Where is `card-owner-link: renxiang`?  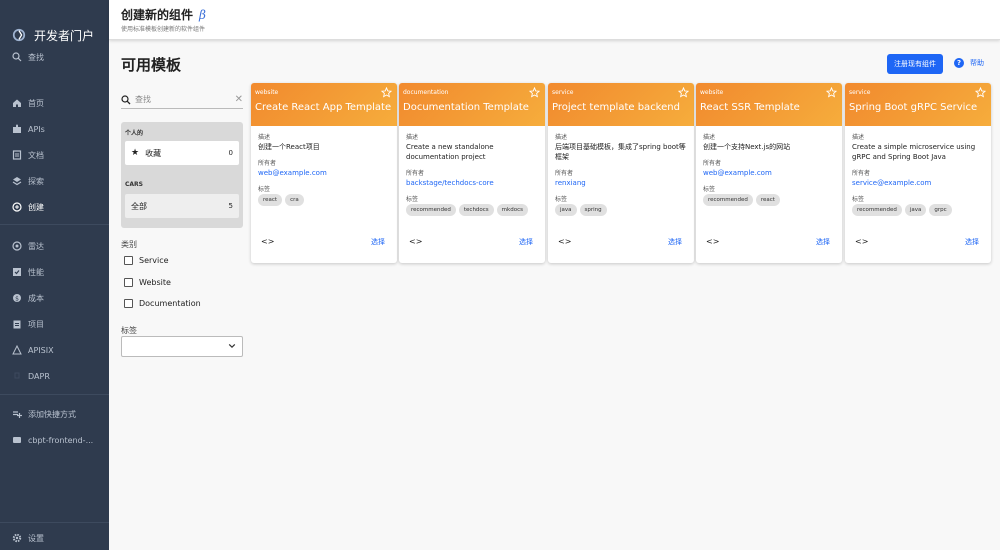 card-owner-link: renxiang is located at coordinates (621, 183).